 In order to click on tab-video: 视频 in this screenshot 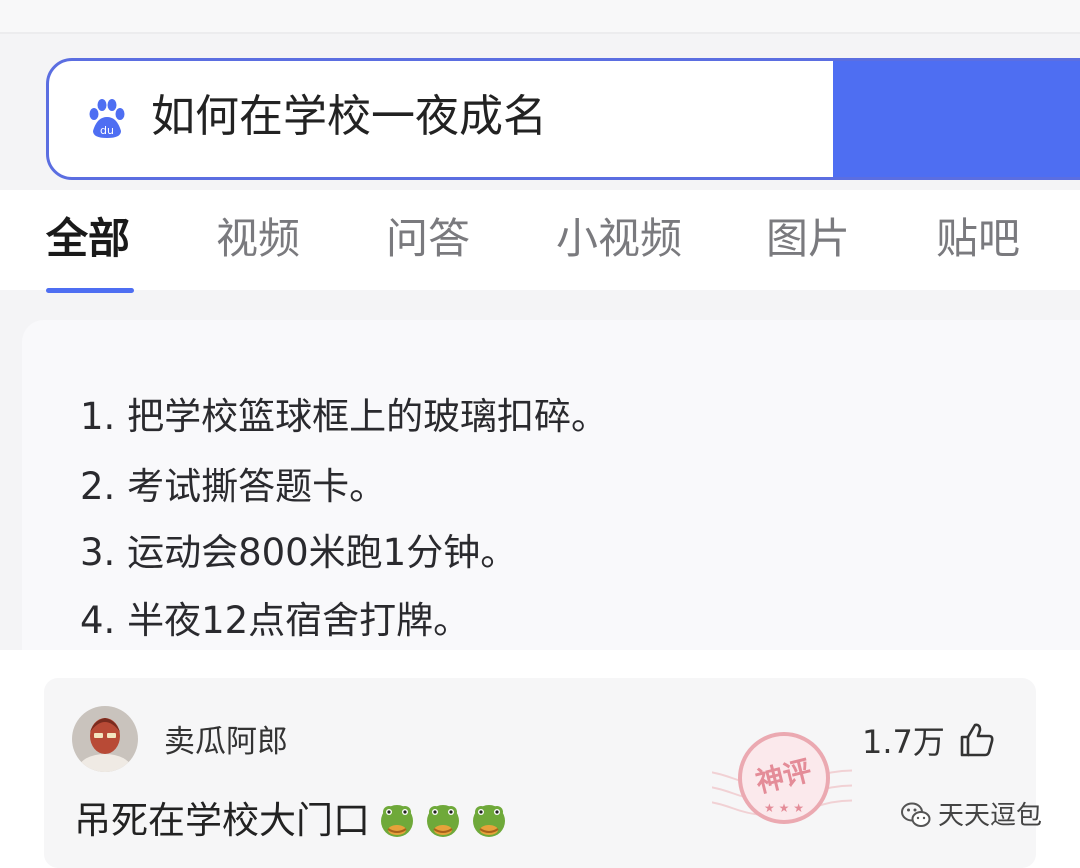, I will do `click(258, 239)`.